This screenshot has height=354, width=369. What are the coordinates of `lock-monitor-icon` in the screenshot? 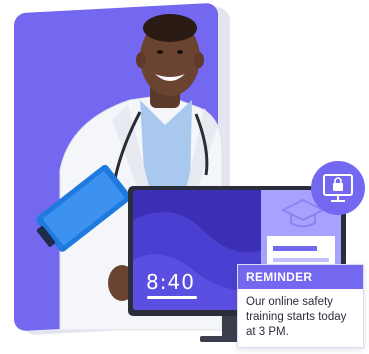 It's located at (338, 188).